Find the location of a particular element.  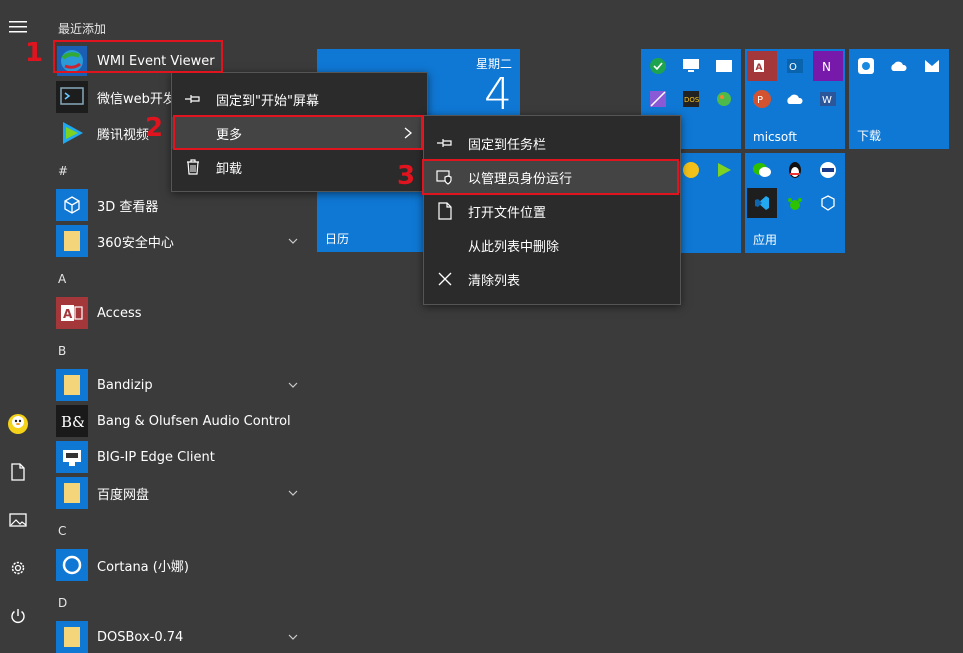

vscode-icon is located at coordinates (762, 203).